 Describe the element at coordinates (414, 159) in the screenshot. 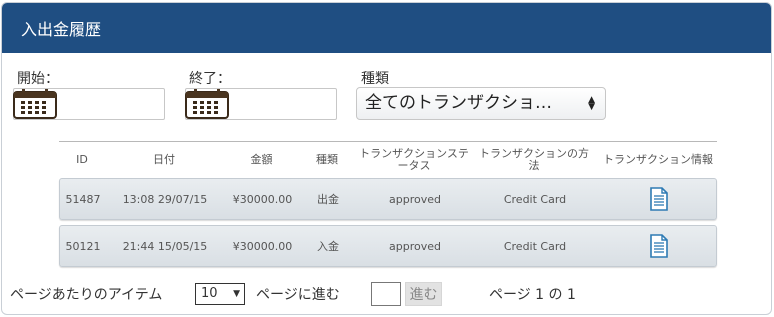

I see `column-header-status: トランザクションステータス` at that location.